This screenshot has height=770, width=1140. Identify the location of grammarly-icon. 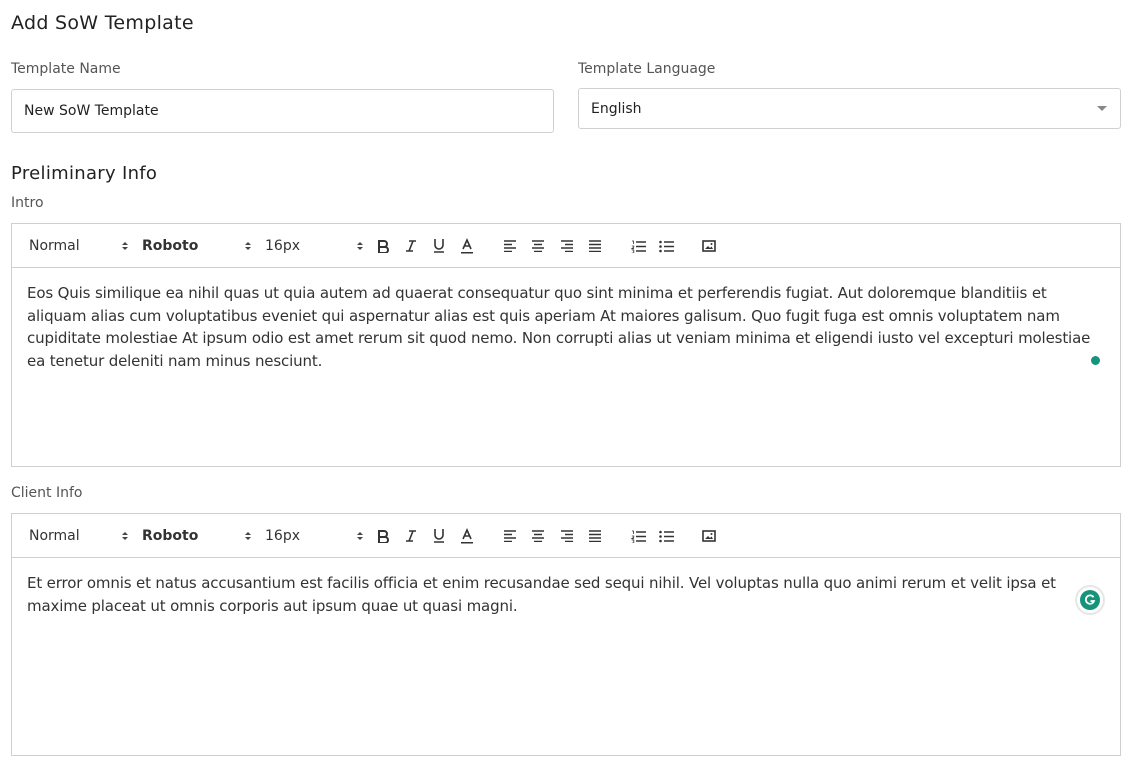
(1090, 600).